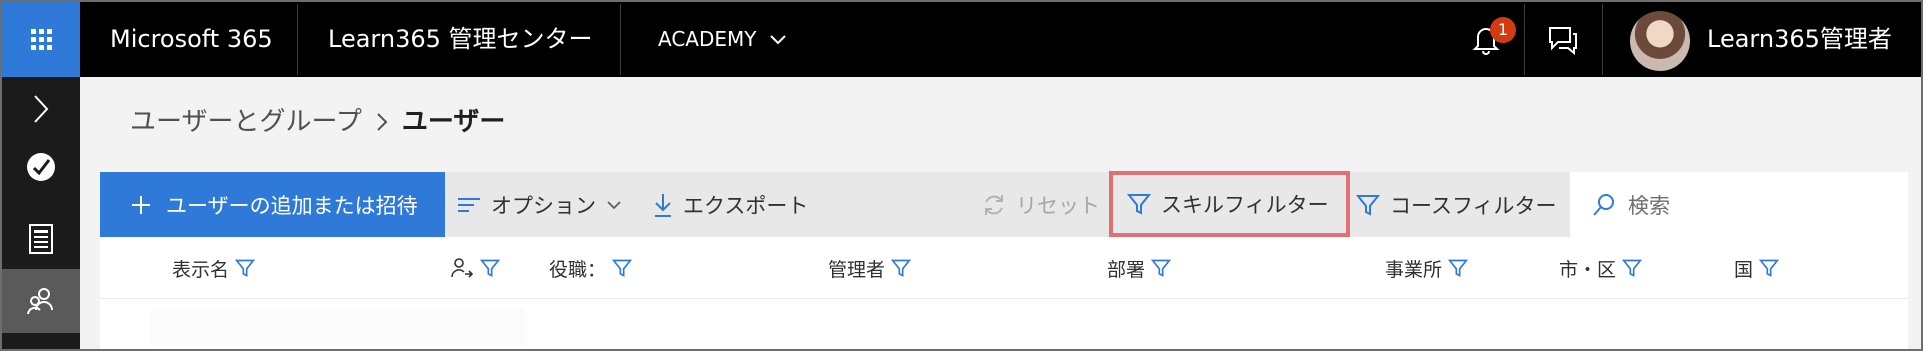 The image size is (1923, 351). What do you see at coordinates (1126, 269) in the screenshot?
I see `column-label: 部署` at bounding box center [1126, 269].